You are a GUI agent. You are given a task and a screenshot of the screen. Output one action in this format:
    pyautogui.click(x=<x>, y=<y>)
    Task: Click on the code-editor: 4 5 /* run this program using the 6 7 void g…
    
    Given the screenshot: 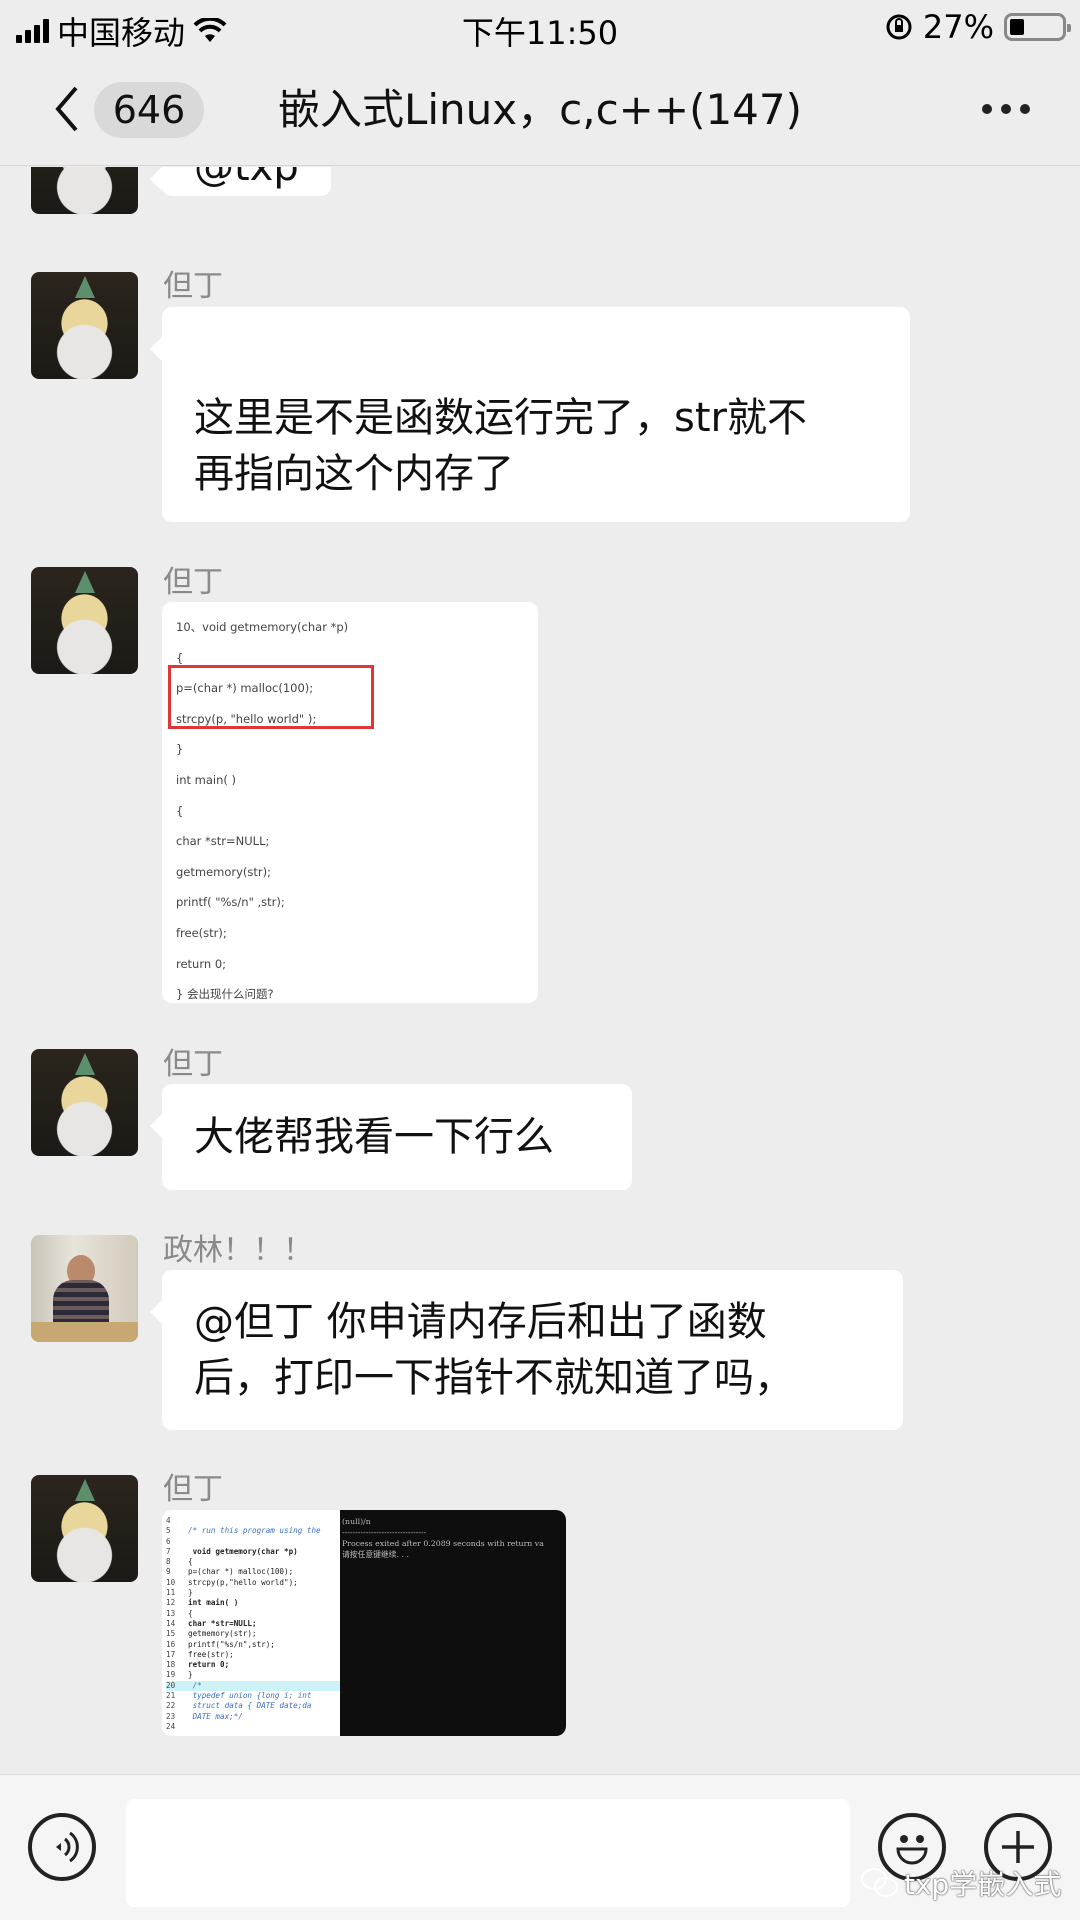 What is the action you would take?
    pyautogui.click(x=251, y=1623)
    